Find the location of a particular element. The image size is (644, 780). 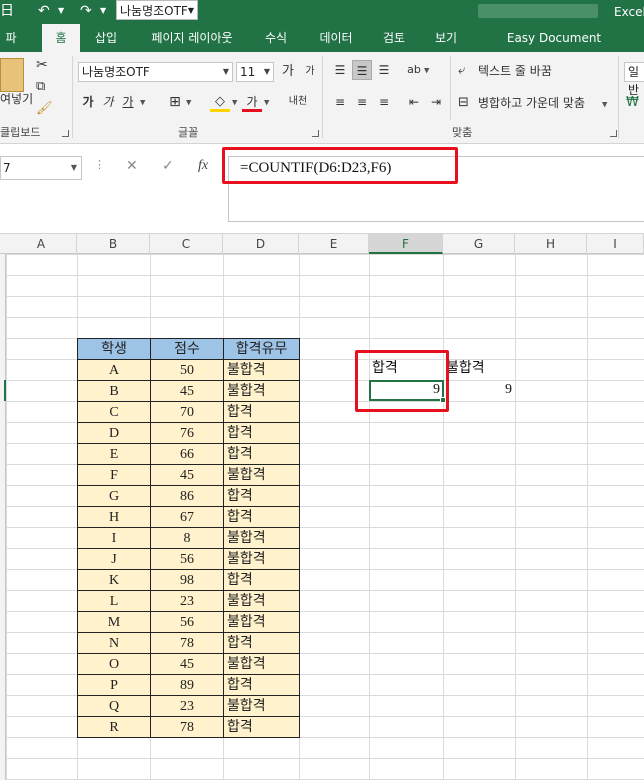

student-cell: L is located at coordinates (114, 601).